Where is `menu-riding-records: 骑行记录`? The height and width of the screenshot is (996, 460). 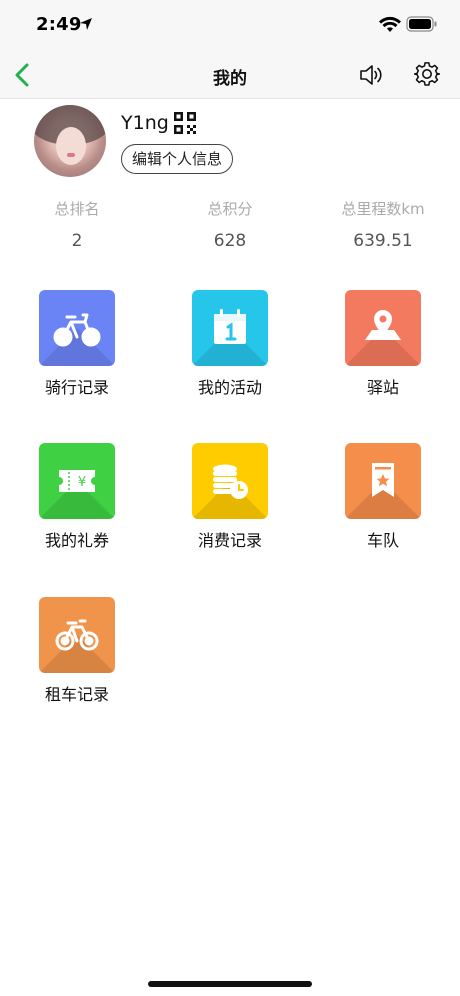
menu-riding-records: 骑行记录 is located at coordinates (77, 344).